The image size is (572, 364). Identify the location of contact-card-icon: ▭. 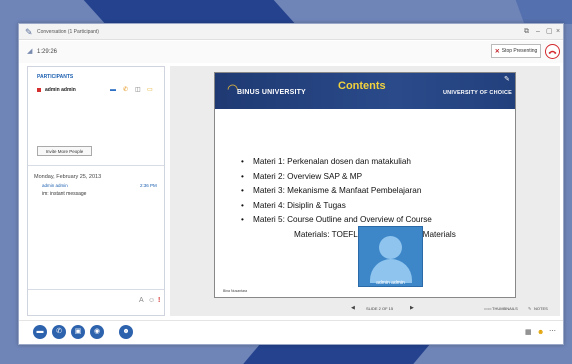
(150, 90).